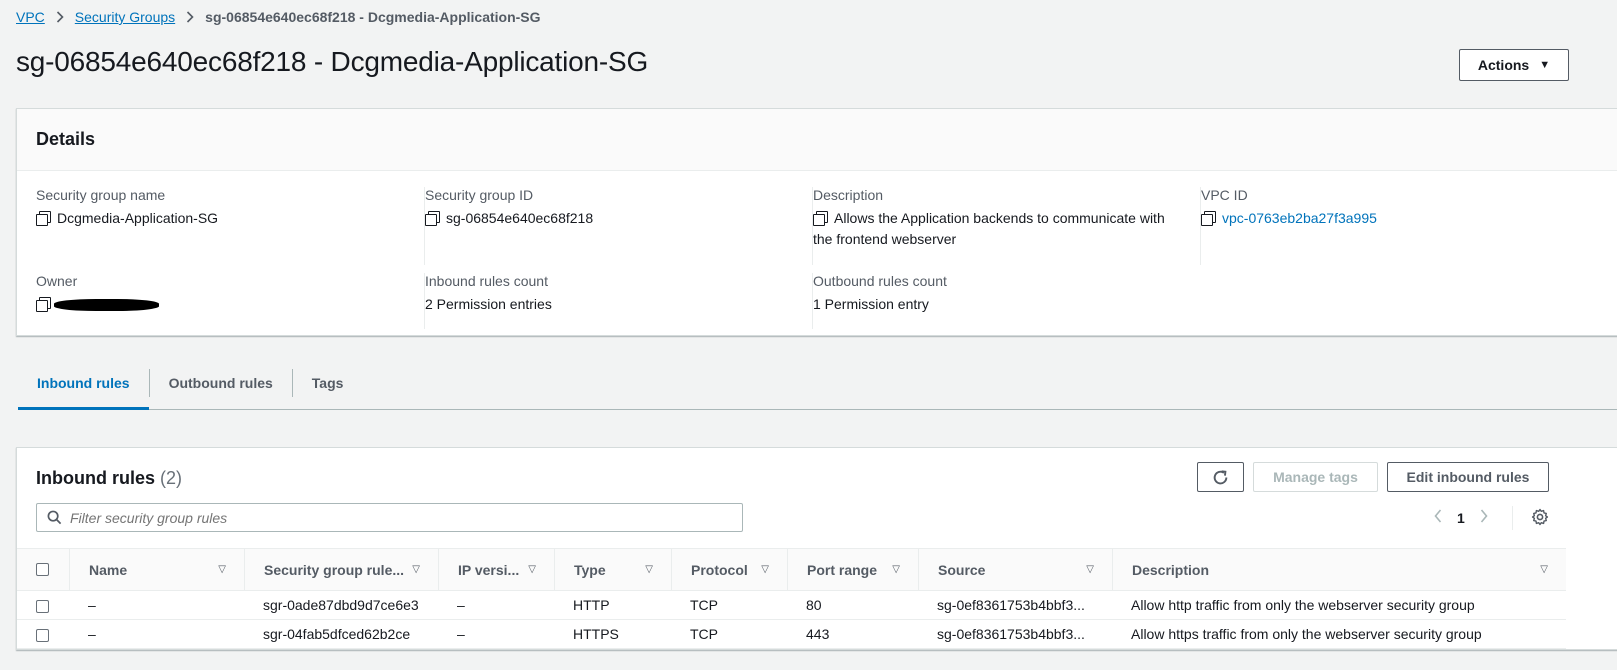 The width and height of the screenshot is (1617, 670). Describe the element at coordinates (496, 569) in the screenshot. I see `column-header-ip-version: IP versi... ▽` at that location.